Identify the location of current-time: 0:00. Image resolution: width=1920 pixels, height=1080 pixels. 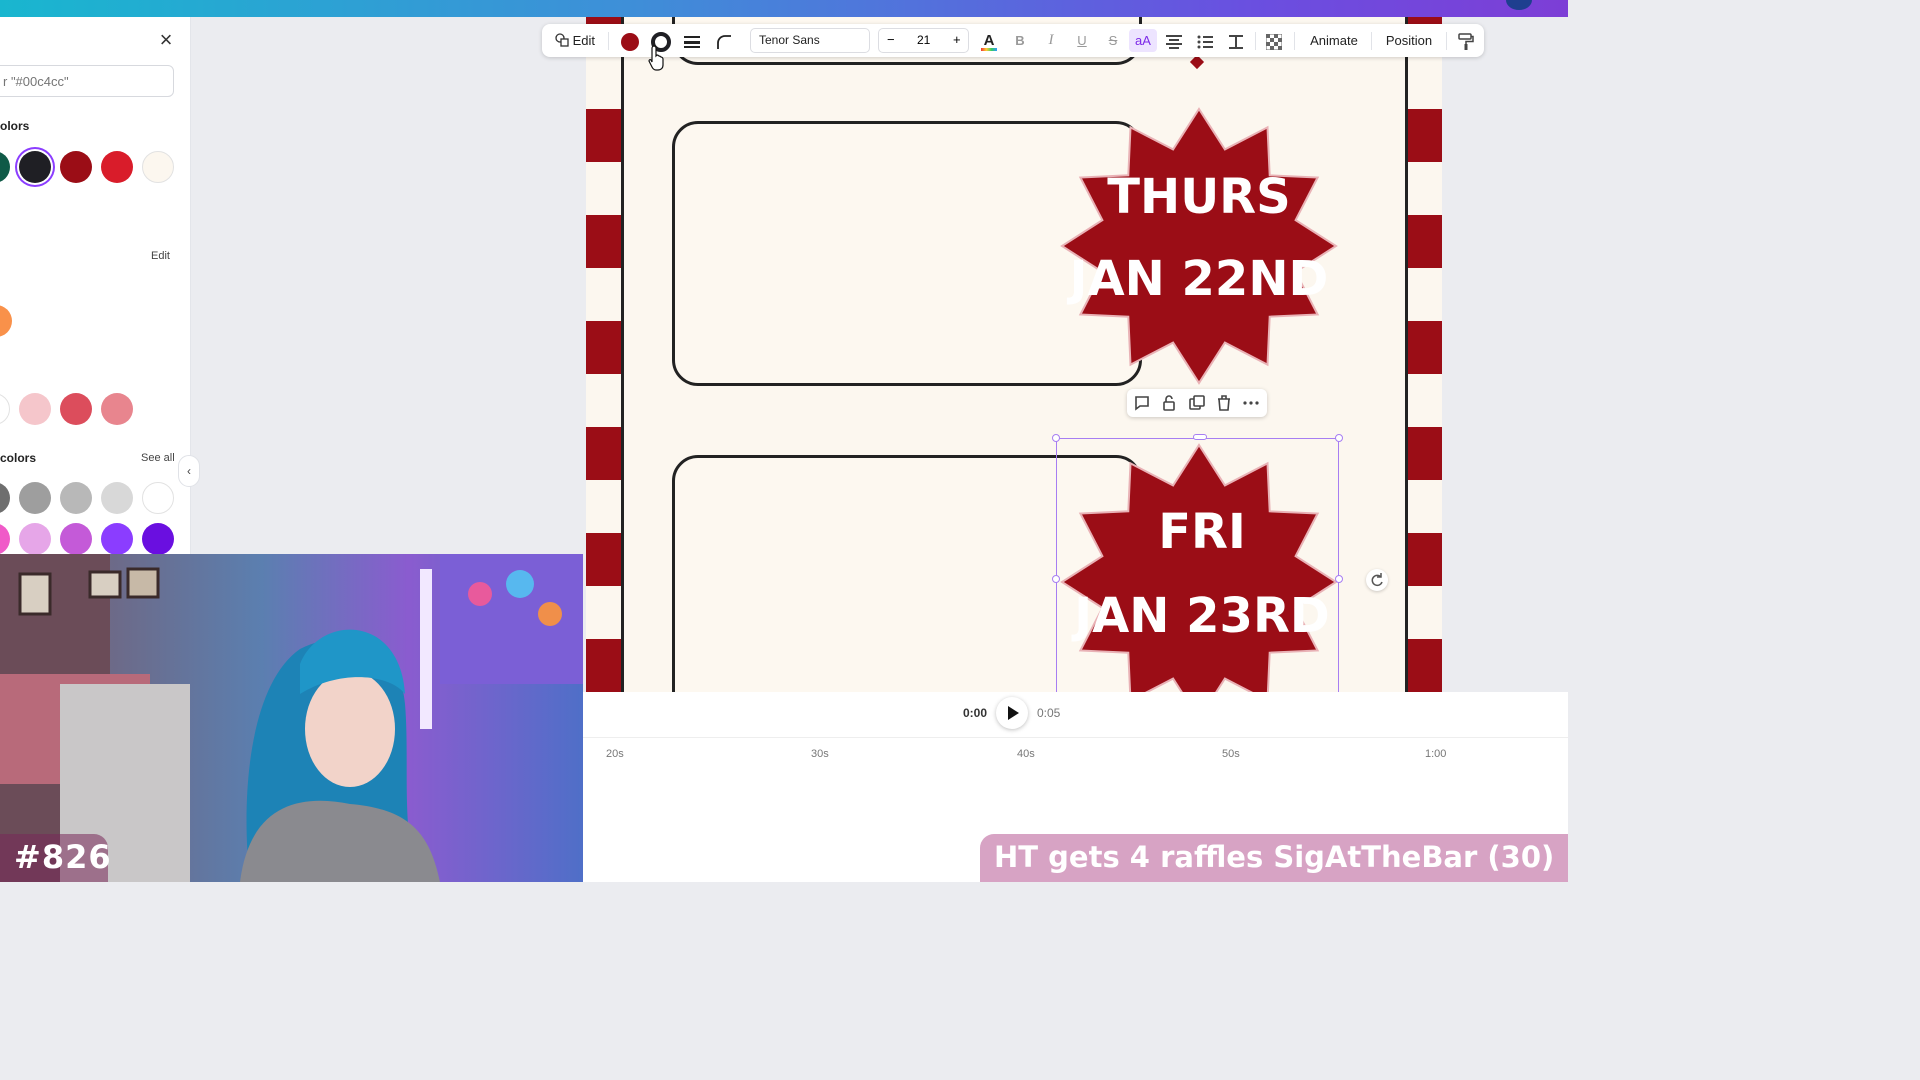
(975, 713).